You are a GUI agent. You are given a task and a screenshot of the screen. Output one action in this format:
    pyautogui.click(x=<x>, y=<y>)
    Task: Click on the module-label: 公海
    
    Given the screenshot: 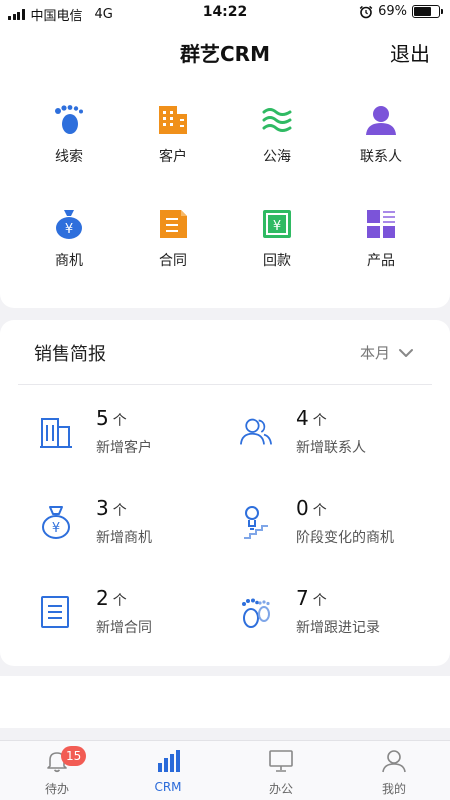 What is the action you would take?
    pyautogui.click(x=277, y=157)
    